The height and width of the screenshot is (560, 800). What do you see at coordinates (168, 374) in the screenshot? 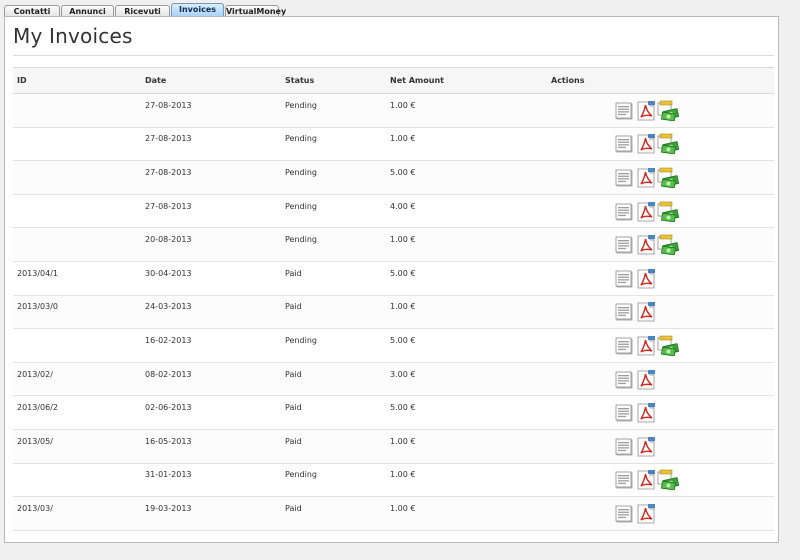
I see `cell-date-text: 08-02-2013` at bounding box center [168, 374].